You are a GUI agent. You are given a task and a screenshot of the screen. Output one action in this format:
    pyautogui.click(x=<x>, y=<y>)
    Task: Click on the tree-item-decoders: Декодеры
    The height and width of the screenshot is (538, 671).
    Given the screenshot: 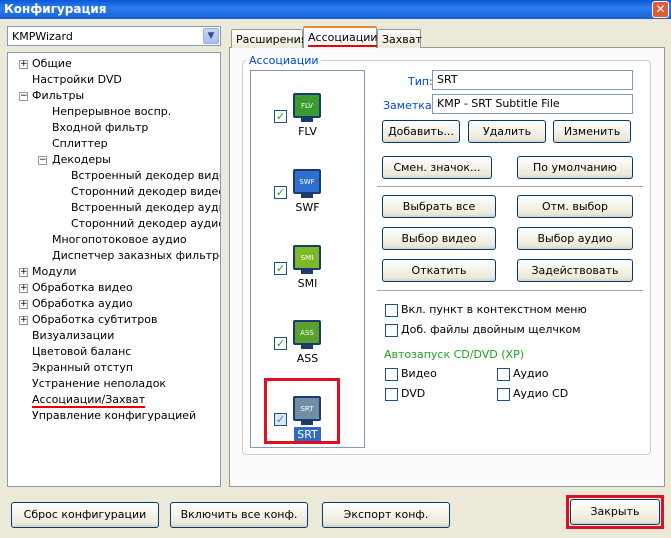 What is the action you would take?
    pyautogui.click(x=81, y=160)
    